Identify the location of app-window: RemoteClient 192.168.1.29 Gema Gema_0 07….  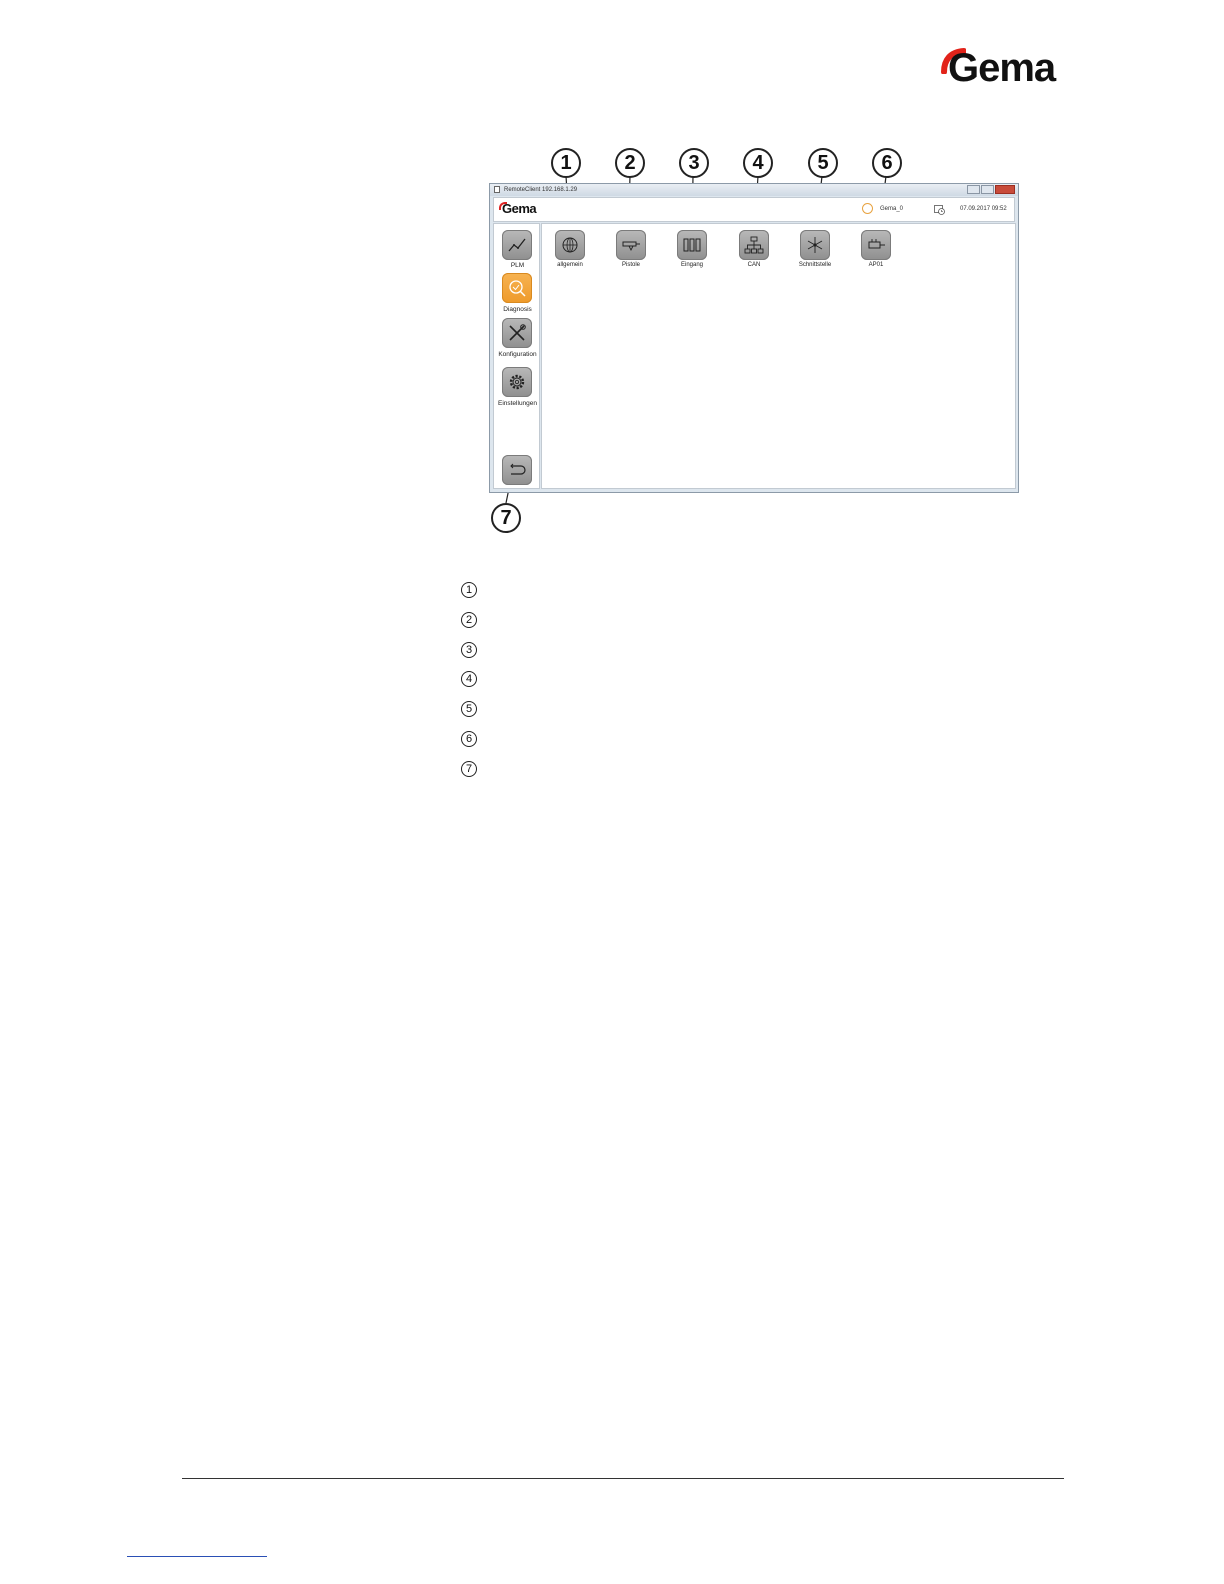
(754, 338).